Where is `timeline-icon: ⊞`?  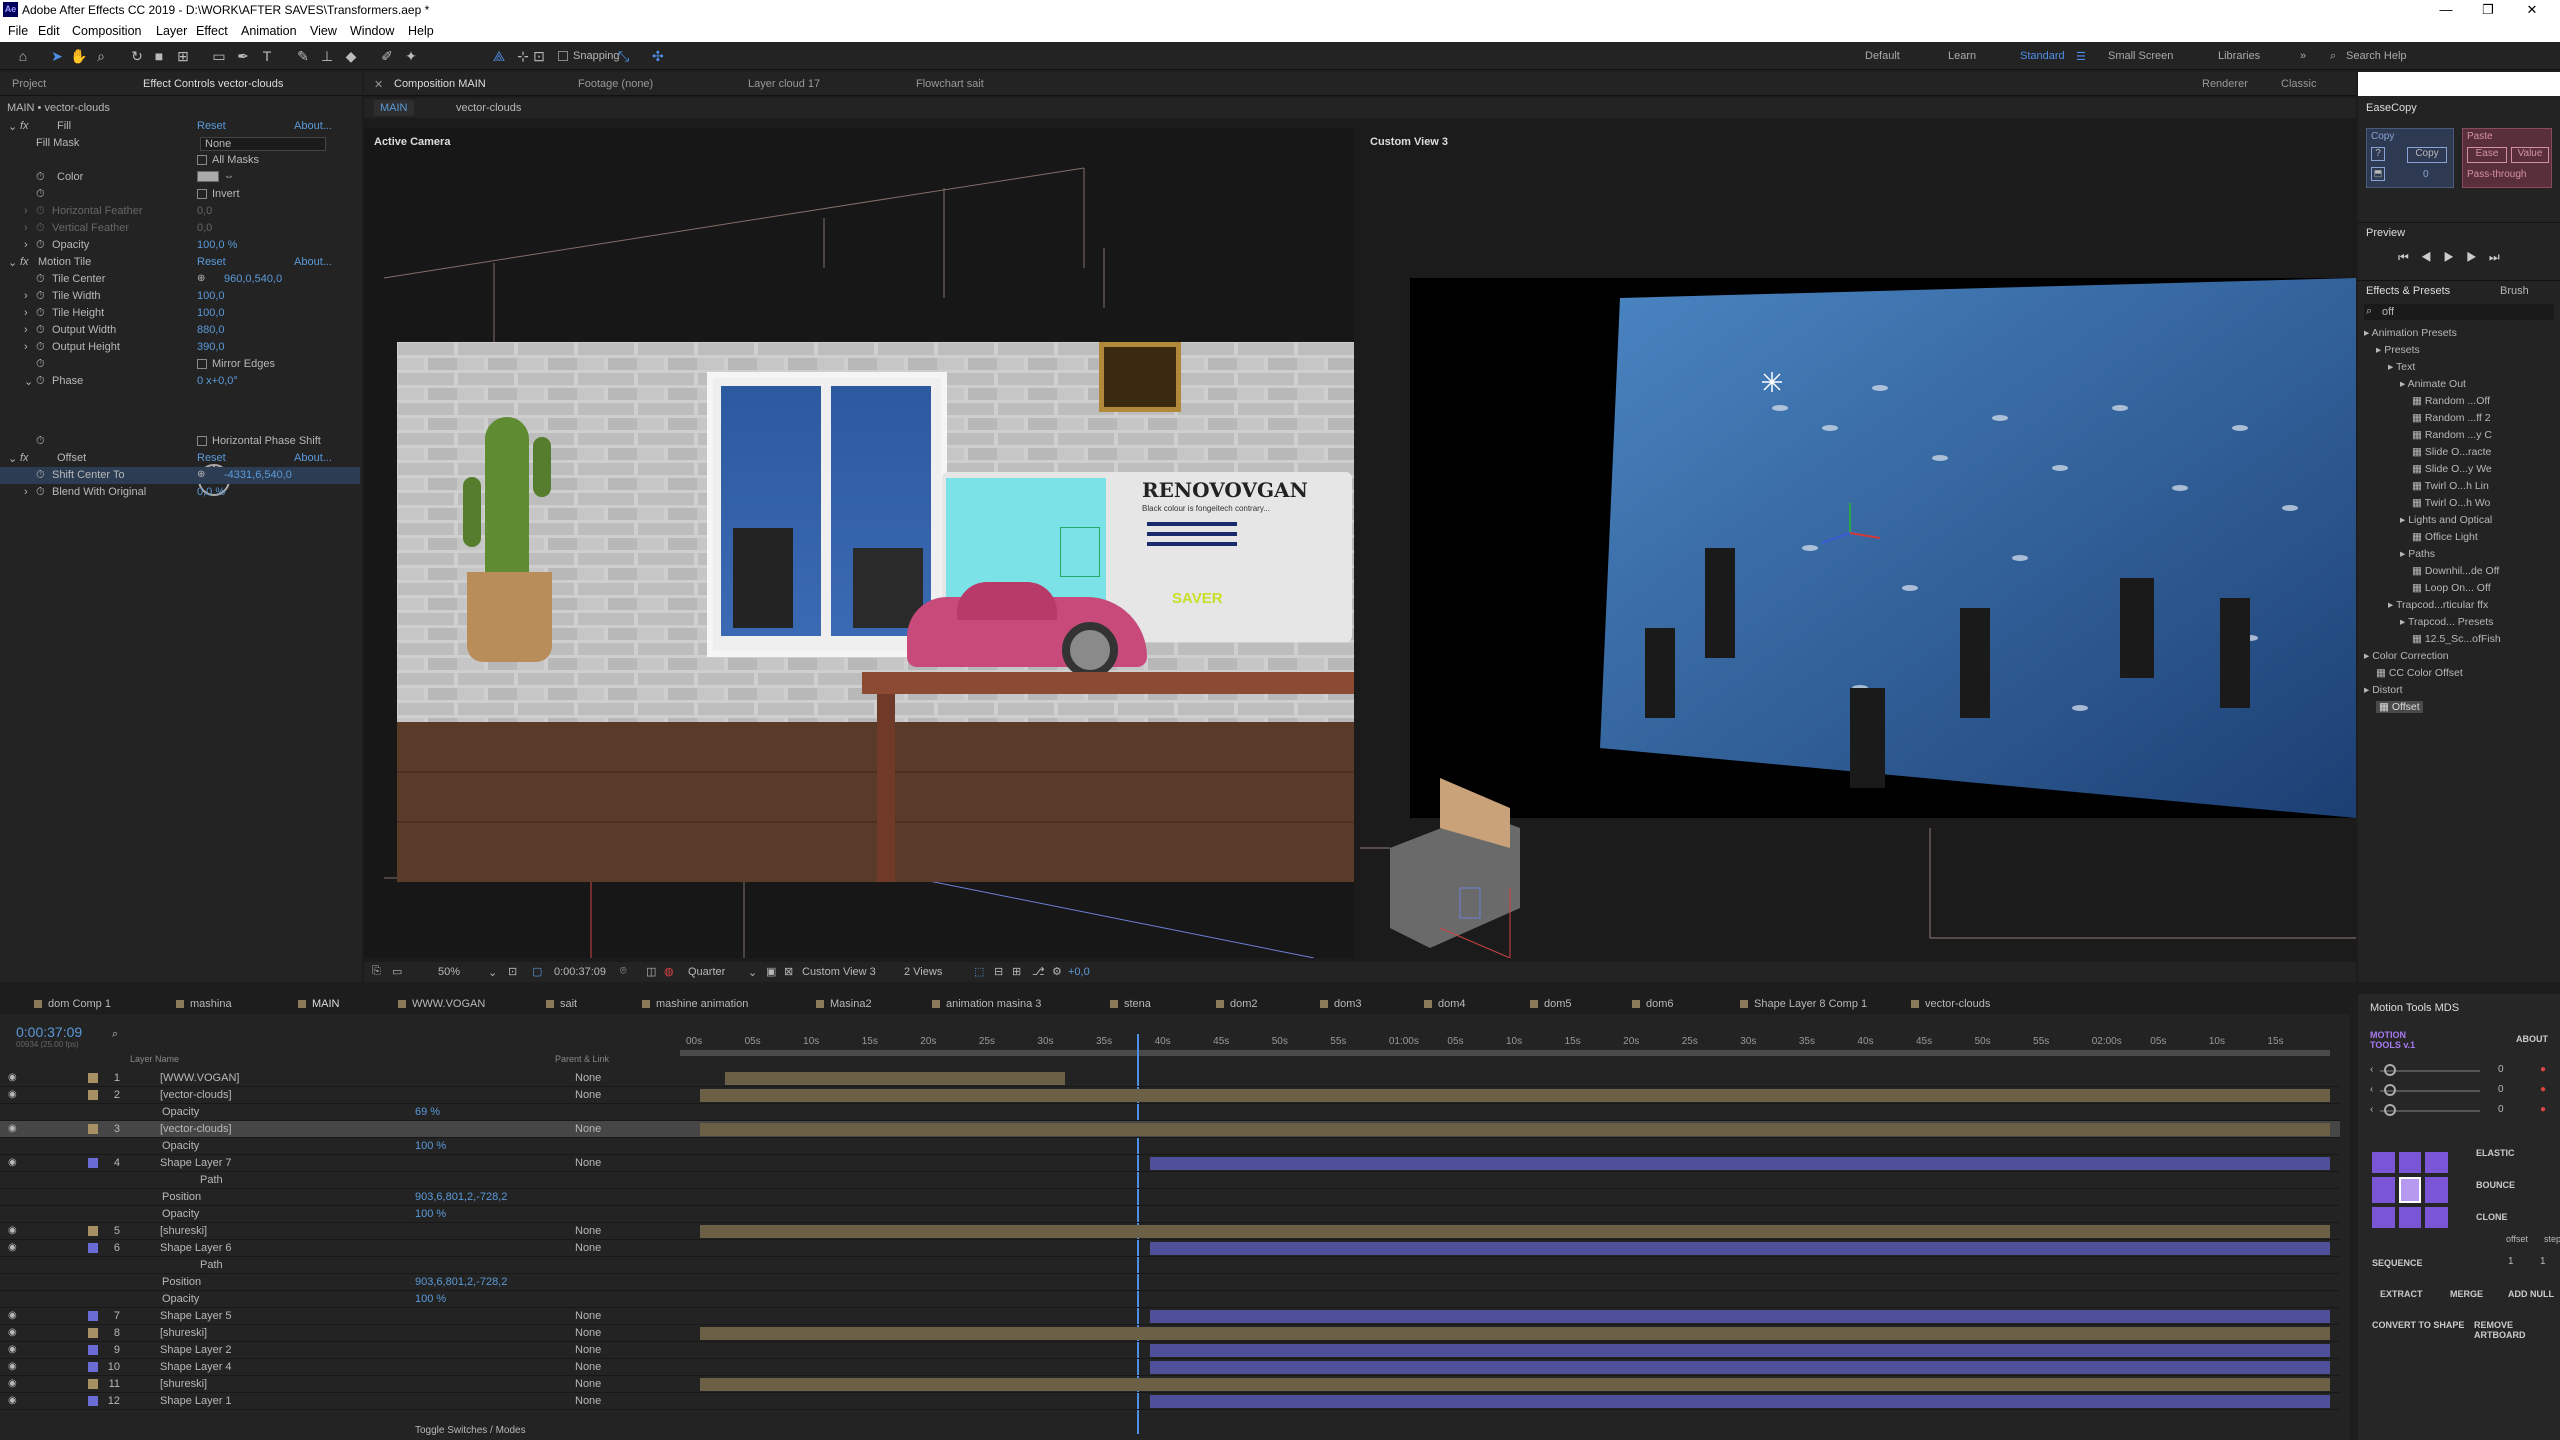 timeline-icon: ⊞ is located at coordinates (1016, 971).